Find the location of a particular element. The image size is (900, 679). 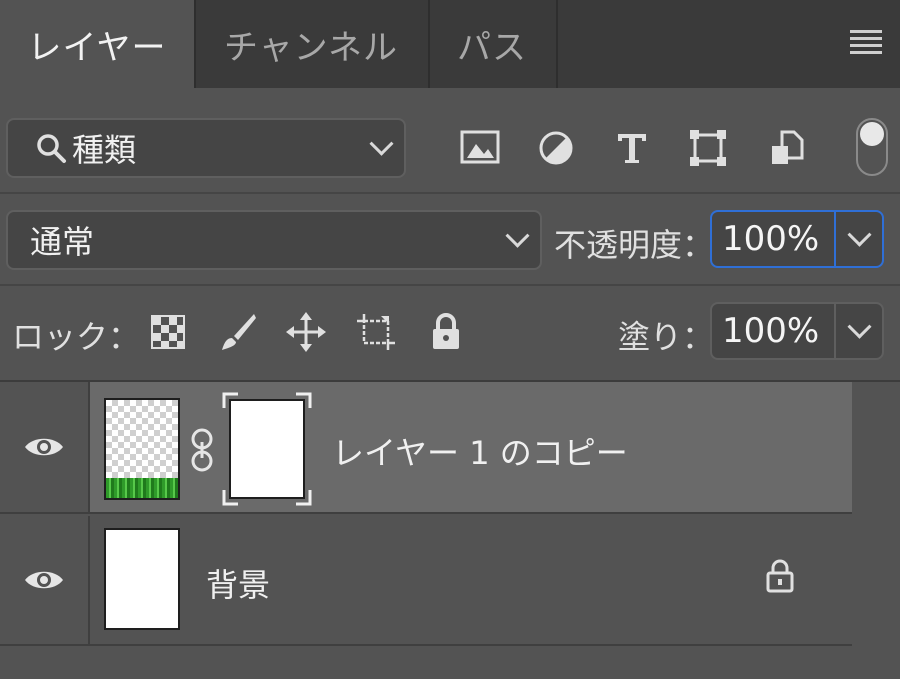

blend-mode-value: 通常 is located at coordinates (62, 242).